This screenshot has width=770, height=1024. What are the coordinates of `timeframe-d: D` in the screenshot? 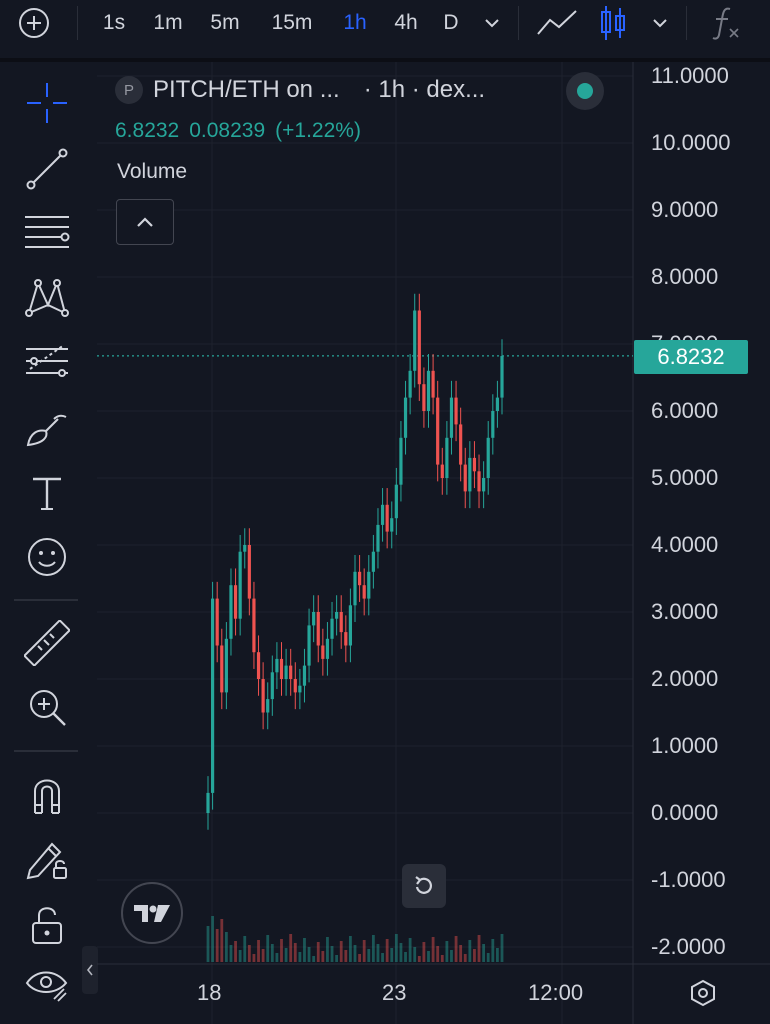 It's located at (451, 23).